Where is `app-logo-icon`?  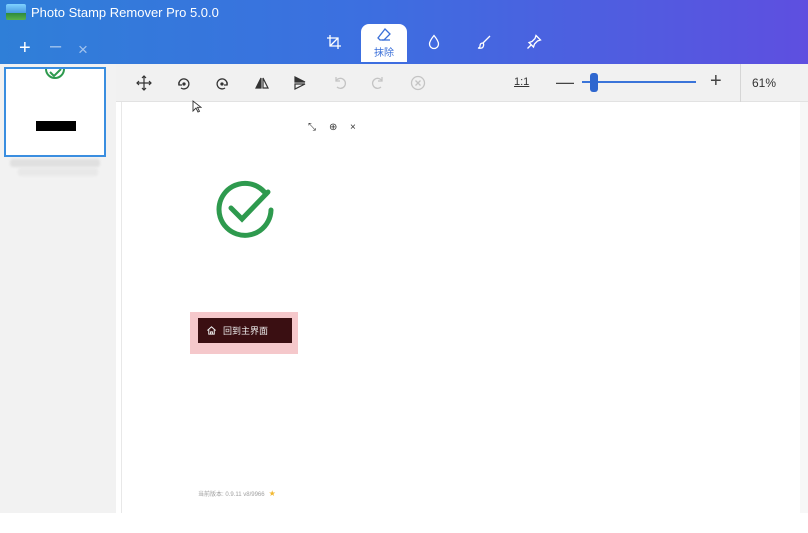
app-logo-icon is located at coordinates (16, 12).